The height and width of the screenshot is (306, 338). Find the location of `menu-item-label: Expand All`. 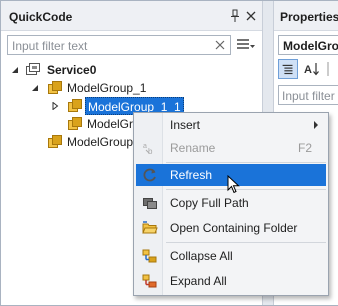

menu-item-label: Expand All is located at coordinates (198, 281).